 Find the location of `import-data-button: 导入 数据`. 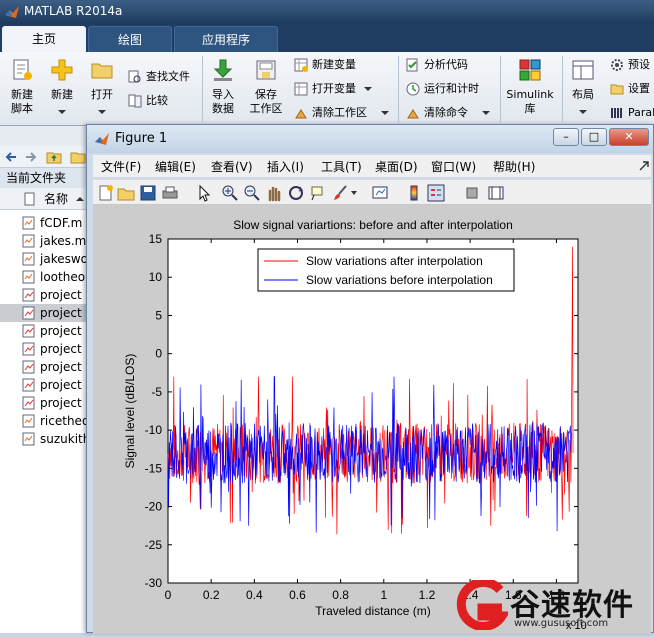

import-data-button: 导入 数据 is located at coordinates (223, 87).